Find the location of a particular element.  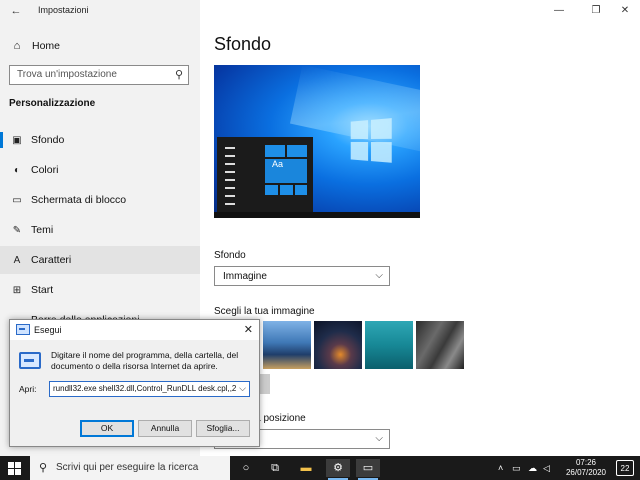

sidebar-item-label: Schermata di blocco is located at coordinates (79, 200).